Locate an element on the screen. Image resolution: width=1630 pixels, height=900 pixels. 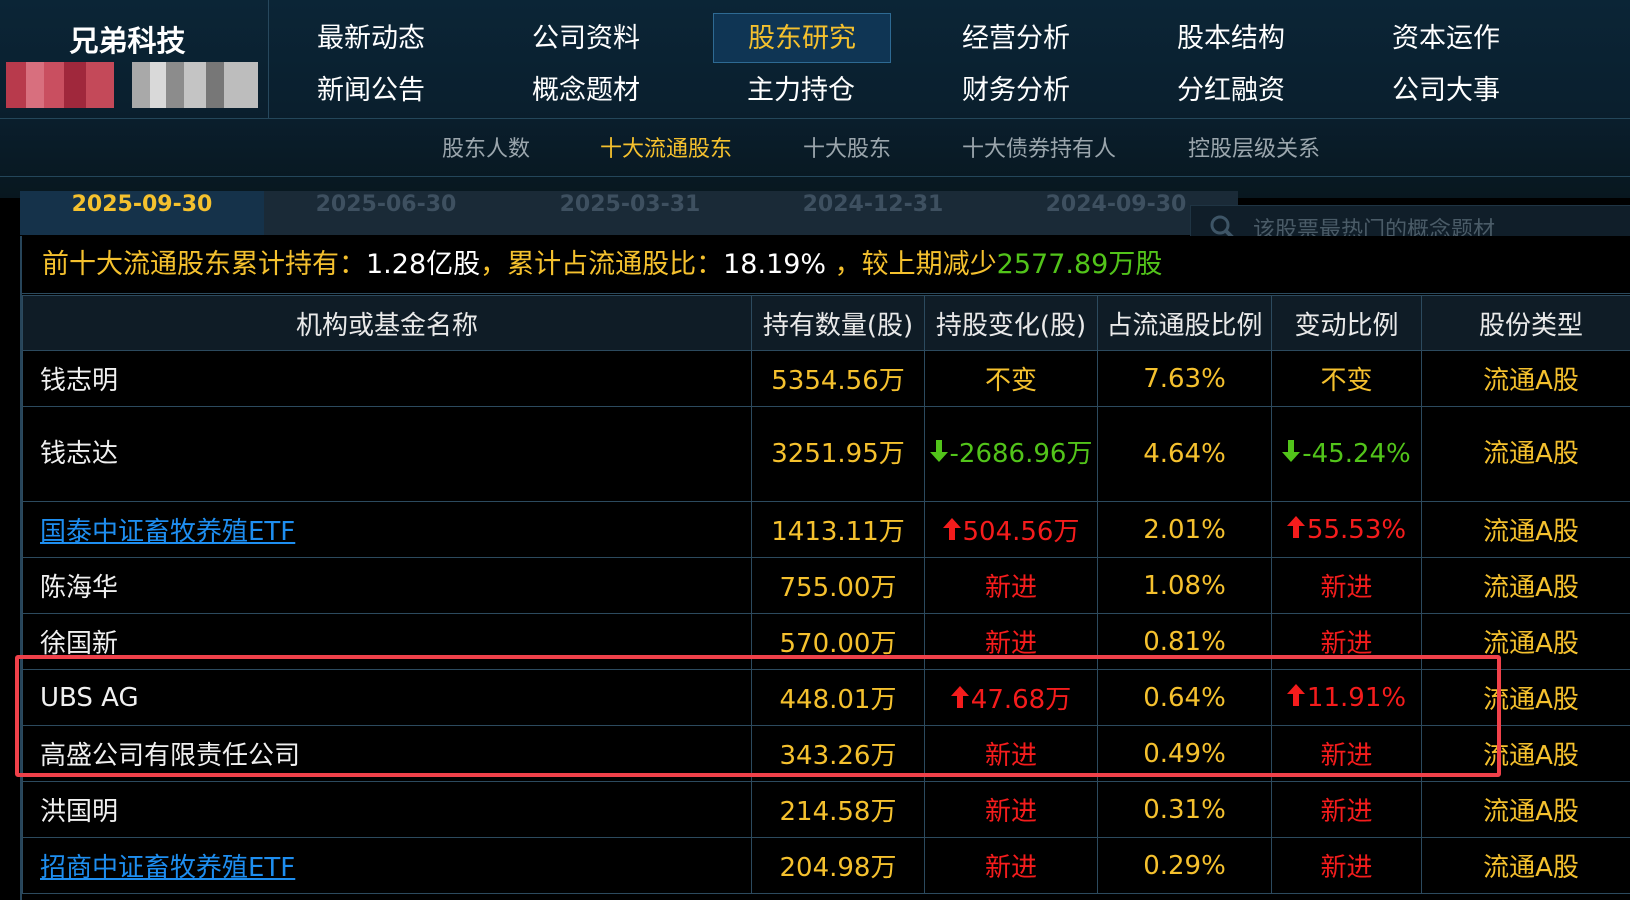
cell-holding: 204.98万 is located at coordinates (838, 865).